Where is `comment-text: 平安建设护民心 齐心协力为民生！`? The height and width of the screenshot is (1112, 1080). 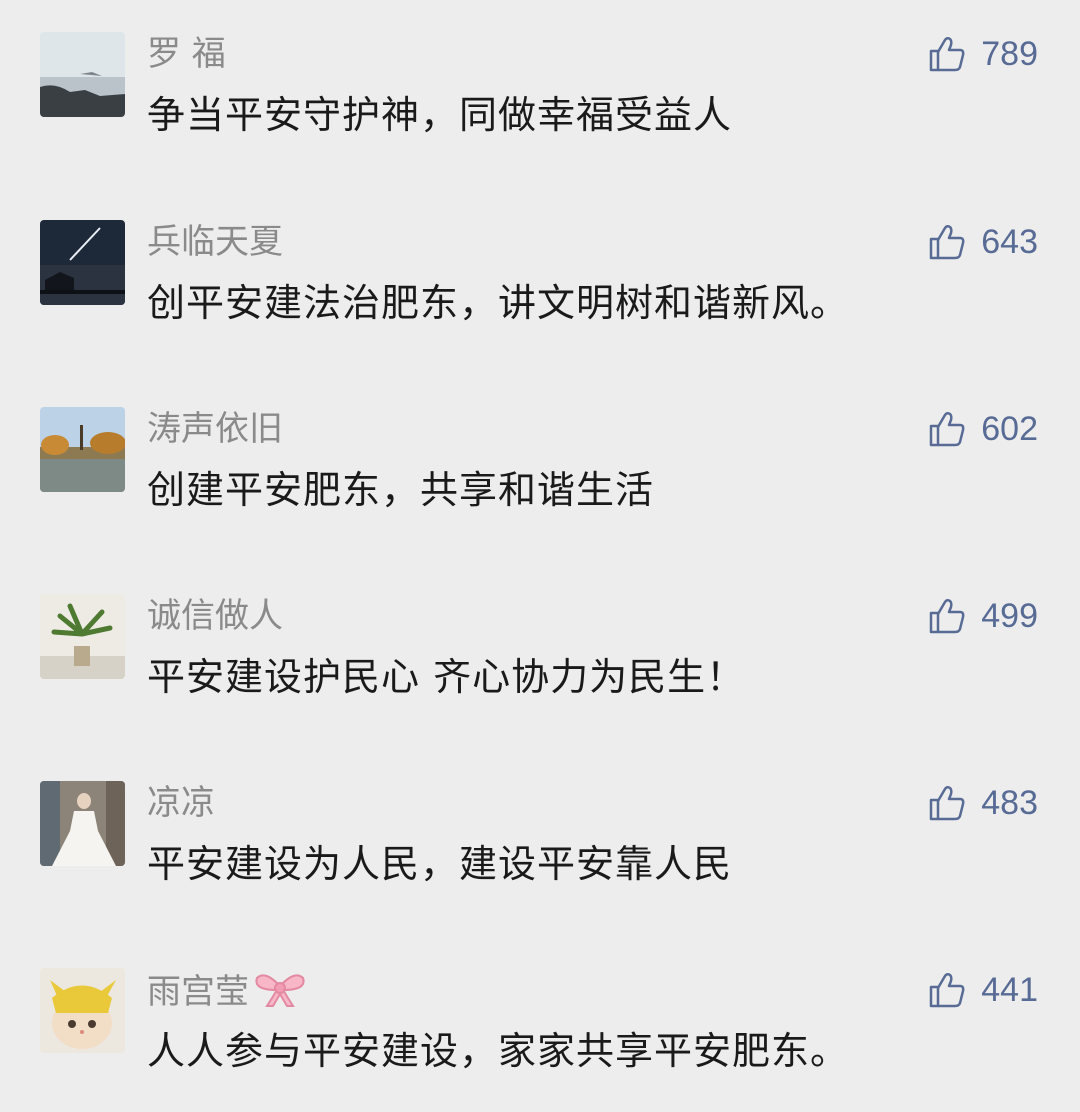
comment-text: 平安建设护民心 齐心协力为民生！ is located at coordinates (446, 677).